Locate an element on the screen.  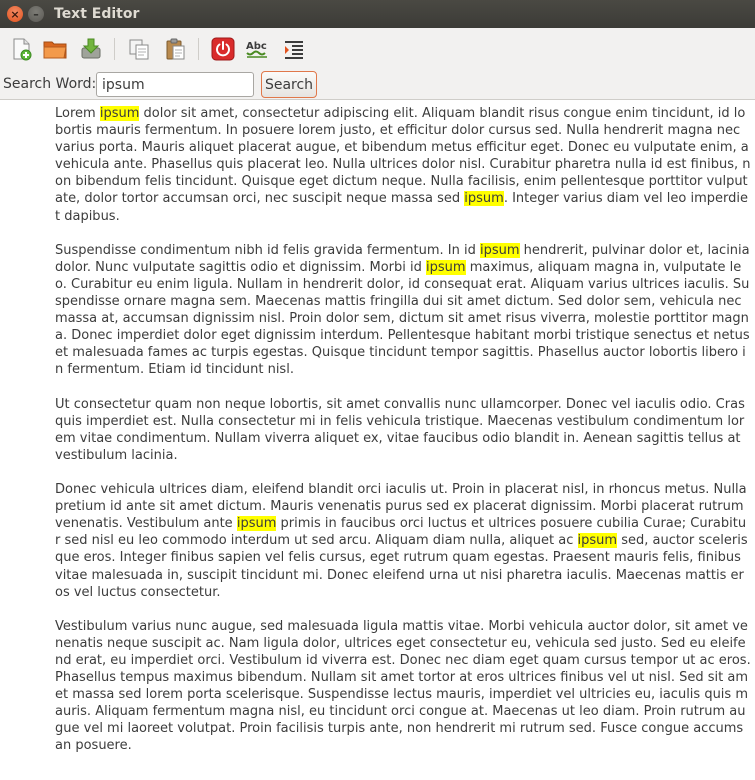
minimize-icon: – is located at coordinates (36, 14).